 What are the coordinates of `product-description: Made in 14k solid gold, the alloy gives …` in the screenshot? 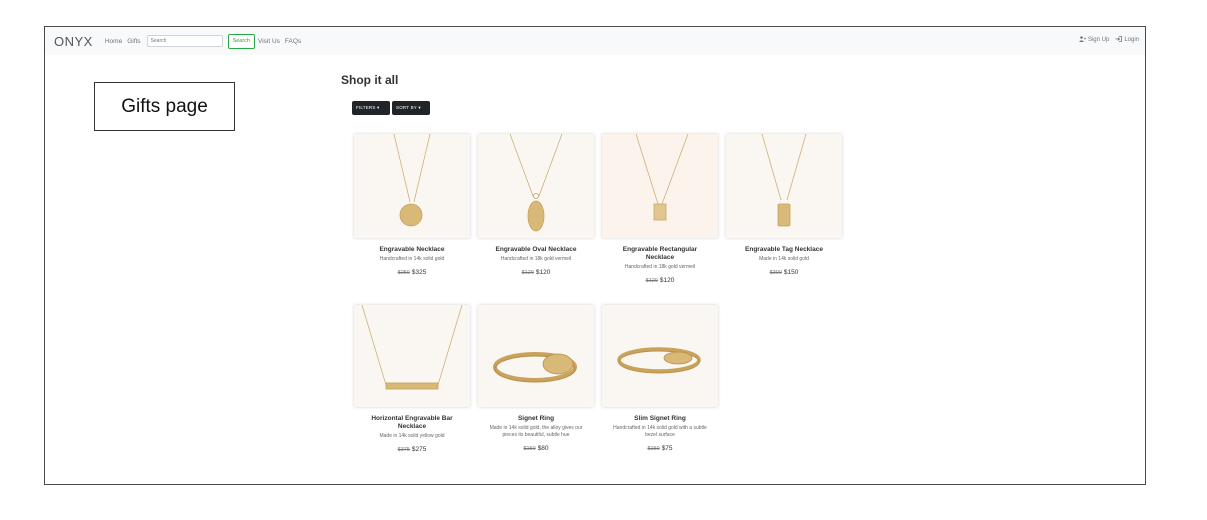 It's located at (536, 431).